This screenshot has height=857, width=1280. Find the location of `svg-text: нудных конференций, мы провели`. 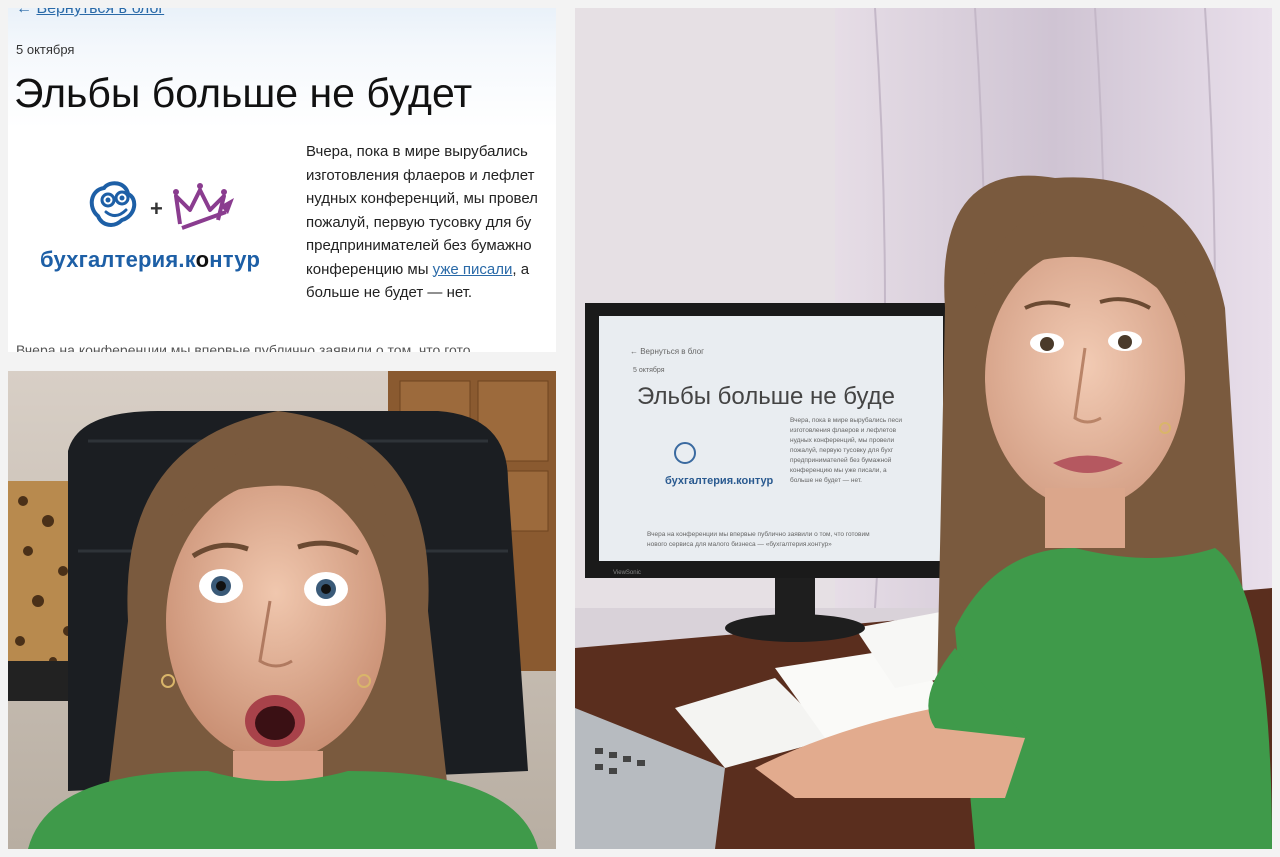

svg-text: нудных конференций, мы провели is located at coordinates (842, 440).